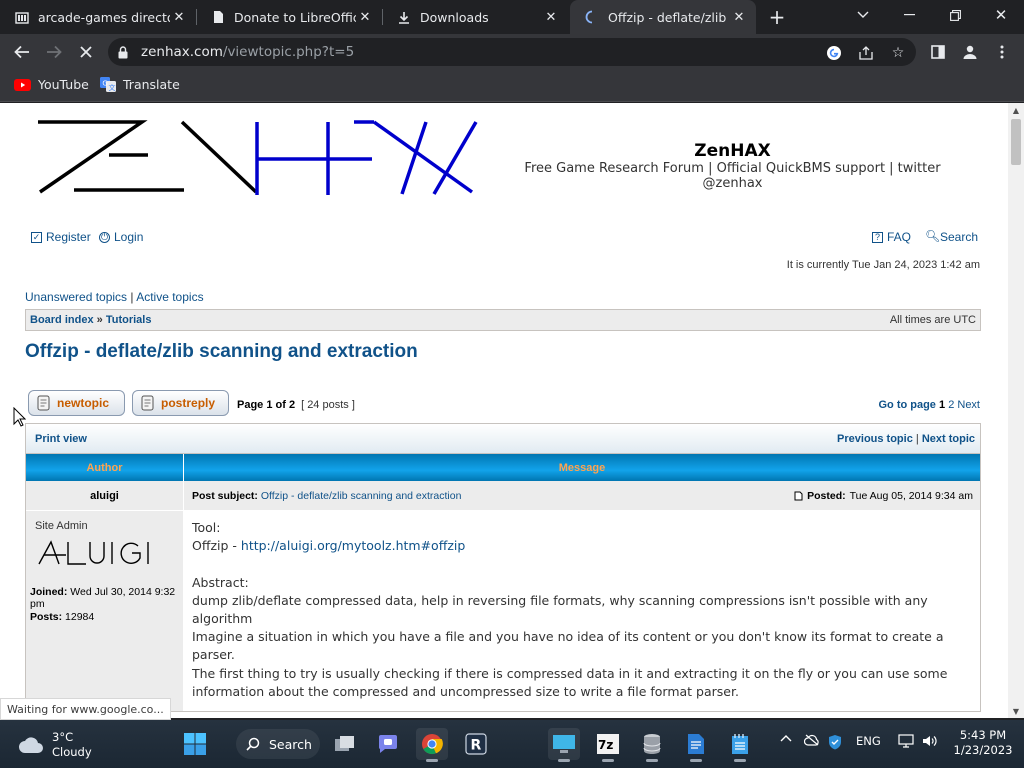  I want to click on page-label: Page 1 of 2, so click(266, 405).